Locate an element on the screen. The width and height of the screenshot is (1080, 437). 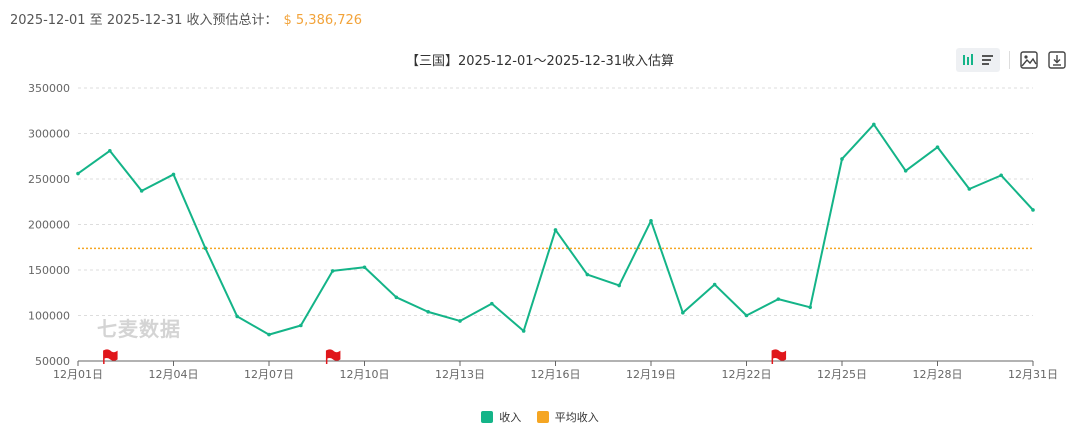
legend-swatch-revenue is located at coordinates (487, 417).